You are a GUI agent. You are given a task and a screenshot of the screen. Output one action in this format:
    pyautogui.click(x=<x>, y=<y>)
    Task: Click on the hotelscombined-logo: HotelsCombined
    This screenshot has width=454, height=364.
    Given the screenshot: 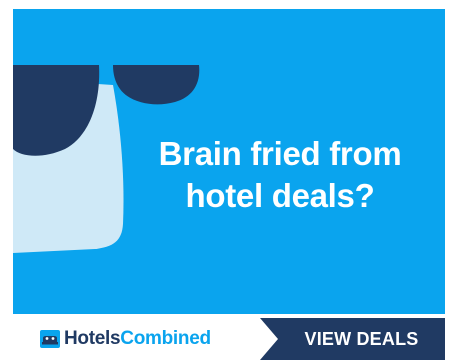 What is the action you would take?
    pyautogui.click(x=125, y=339)
    